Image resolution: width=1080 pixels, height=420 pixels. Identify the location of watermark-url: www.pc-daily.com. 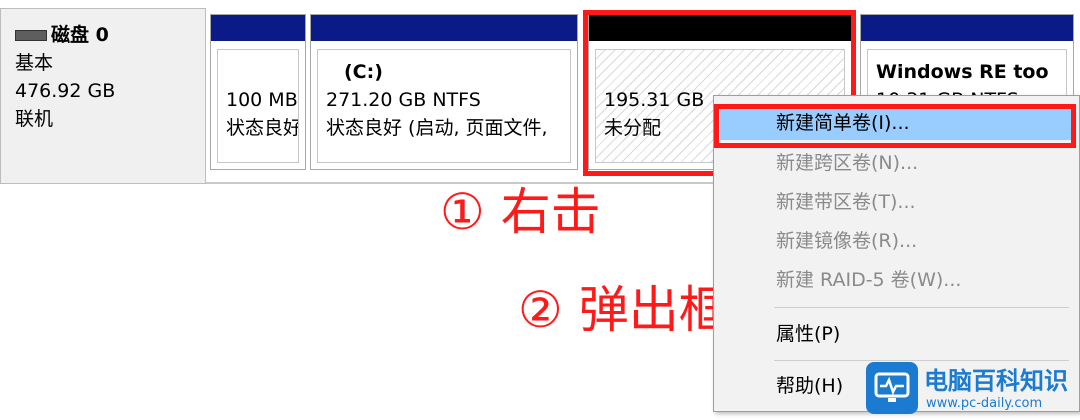
(984, 403).